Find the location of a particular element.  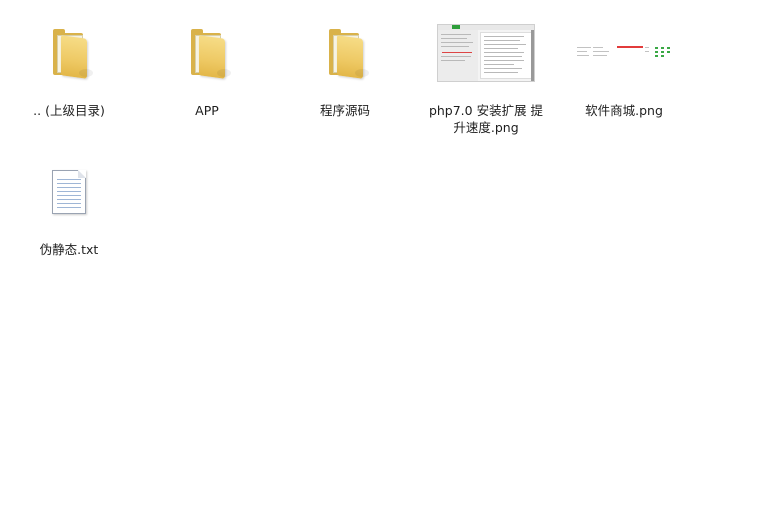

file-item-source-code: 程序源码 is located at coordinates (345, 68).